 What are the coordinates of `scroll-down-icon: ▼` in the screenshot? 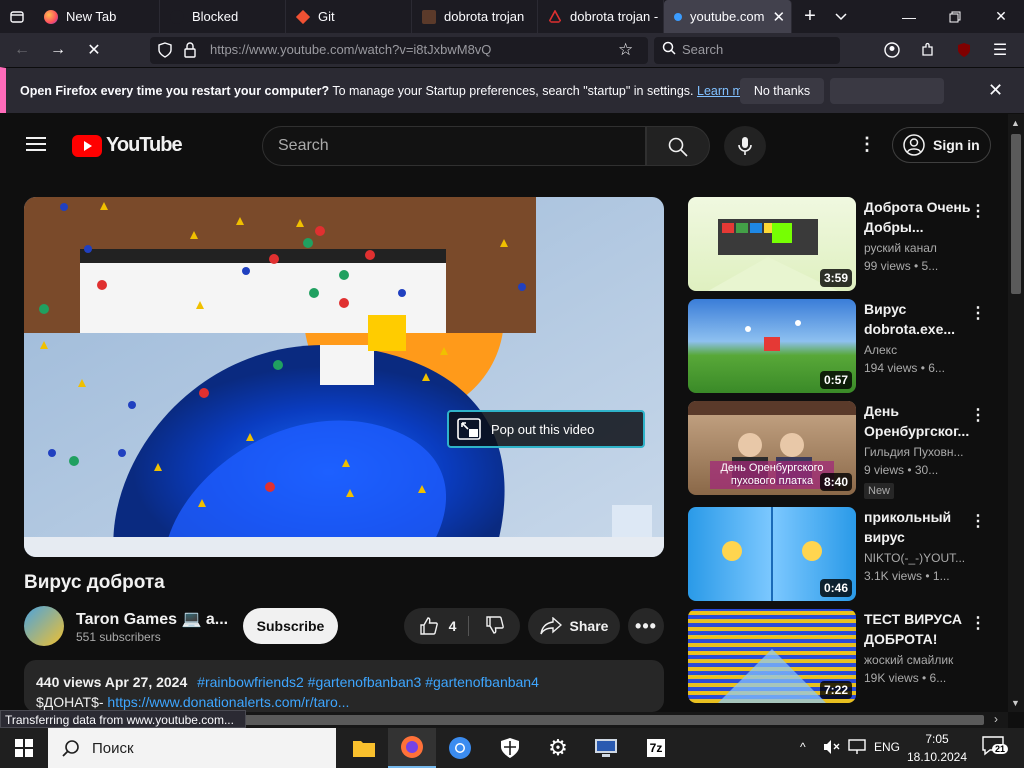 It's located at (1015, 703).